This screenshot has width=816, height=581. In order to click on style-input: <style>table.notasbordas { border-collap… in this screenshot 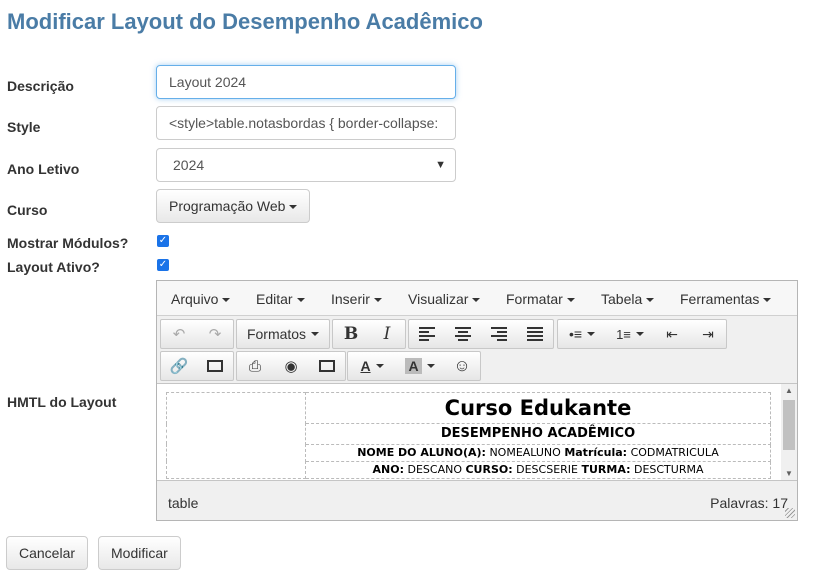, I will do `click(306, 123)`.